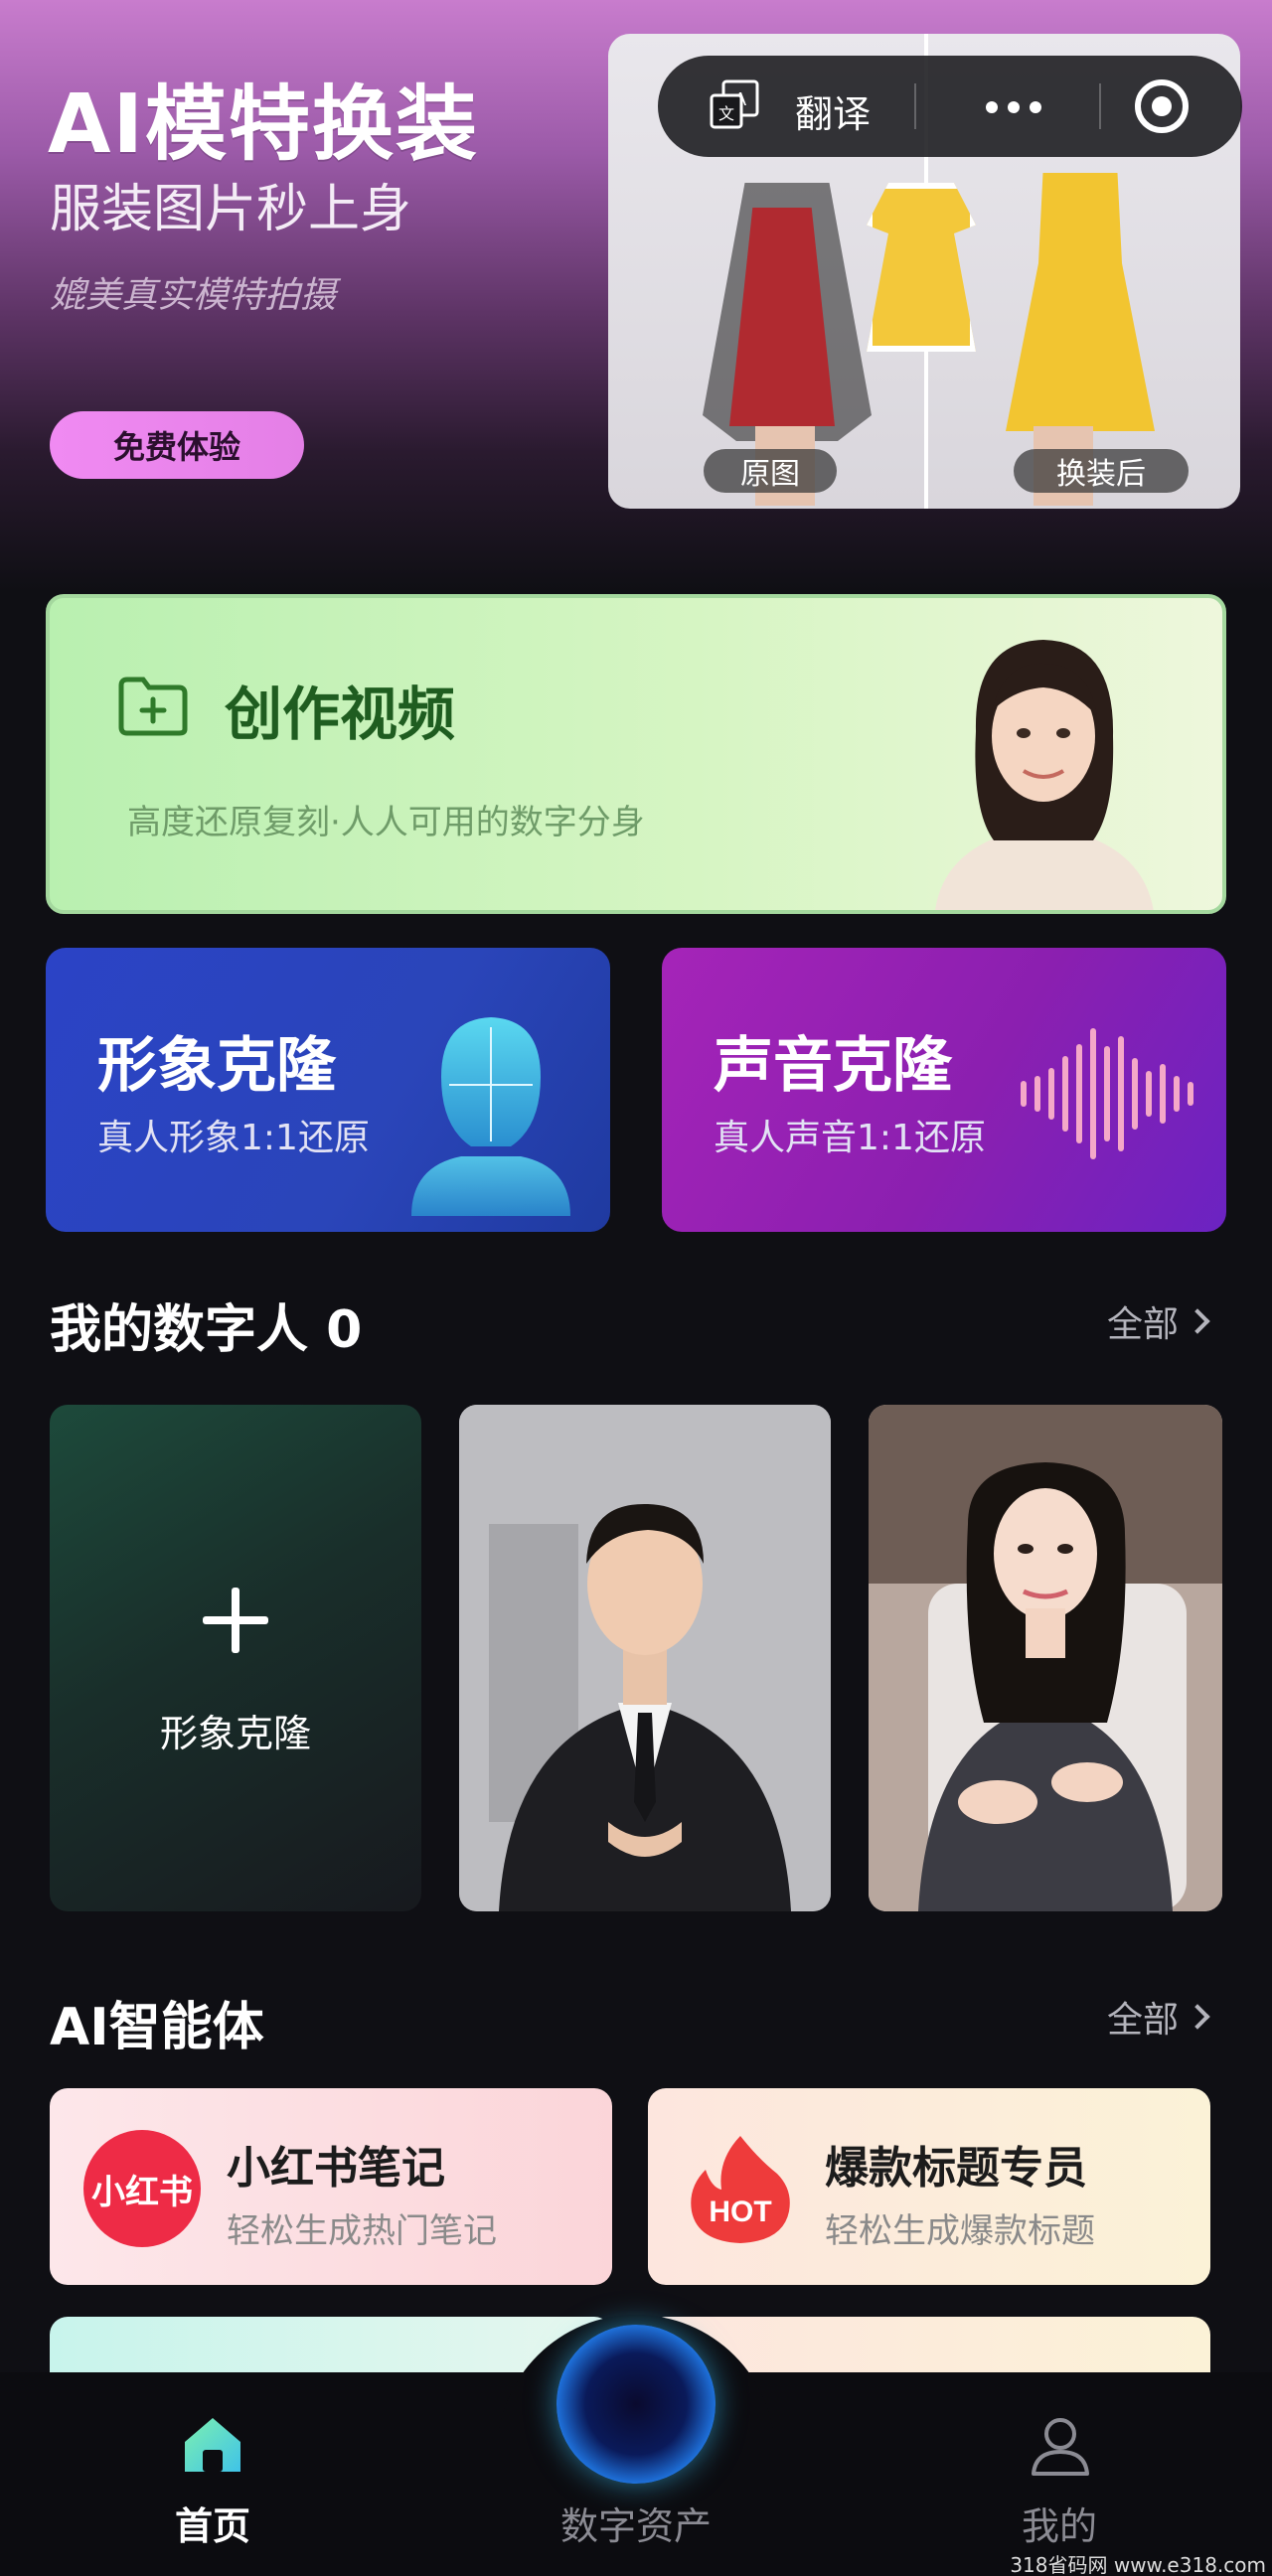 The image size is (1272, 2576). What do you see at coordinates (212, 2445) in the screenshot?
I see `home-icon` at bounding box center [212, 2445].